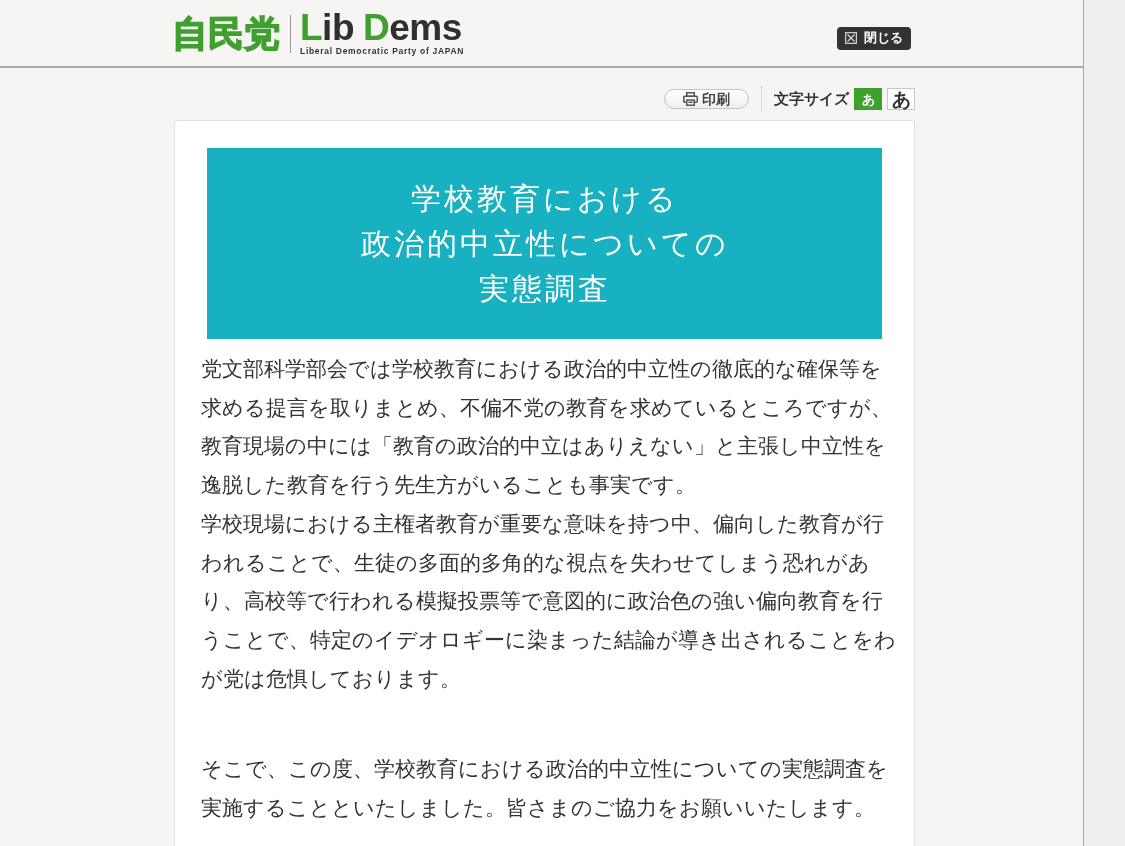 This screenshot has width=1125, height=846. Describe the element at coordinates (901, 99) in the screenshot. I see `text-size-option: あ` at that location.